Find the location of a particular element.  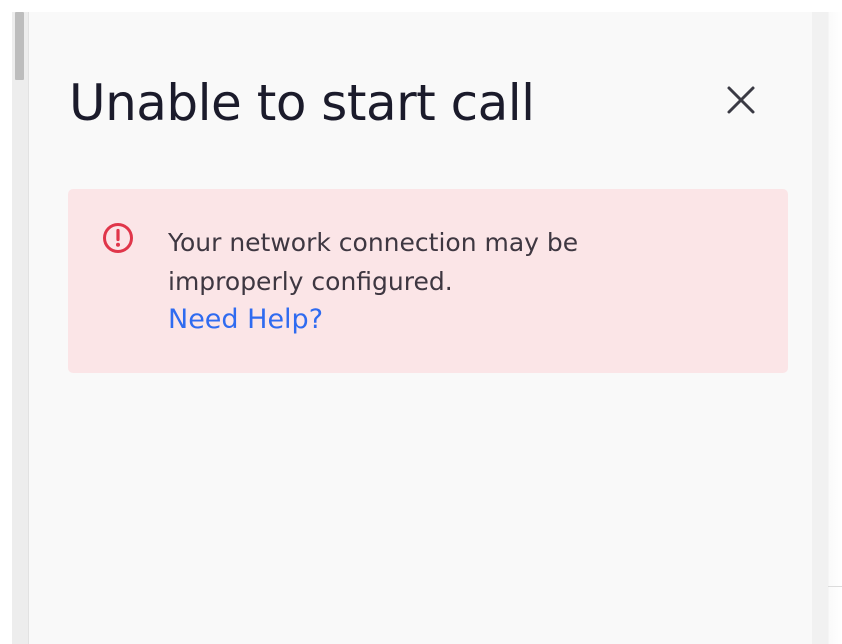

alert-message-line: Your network connection may be is located at coordinates (373, 242).